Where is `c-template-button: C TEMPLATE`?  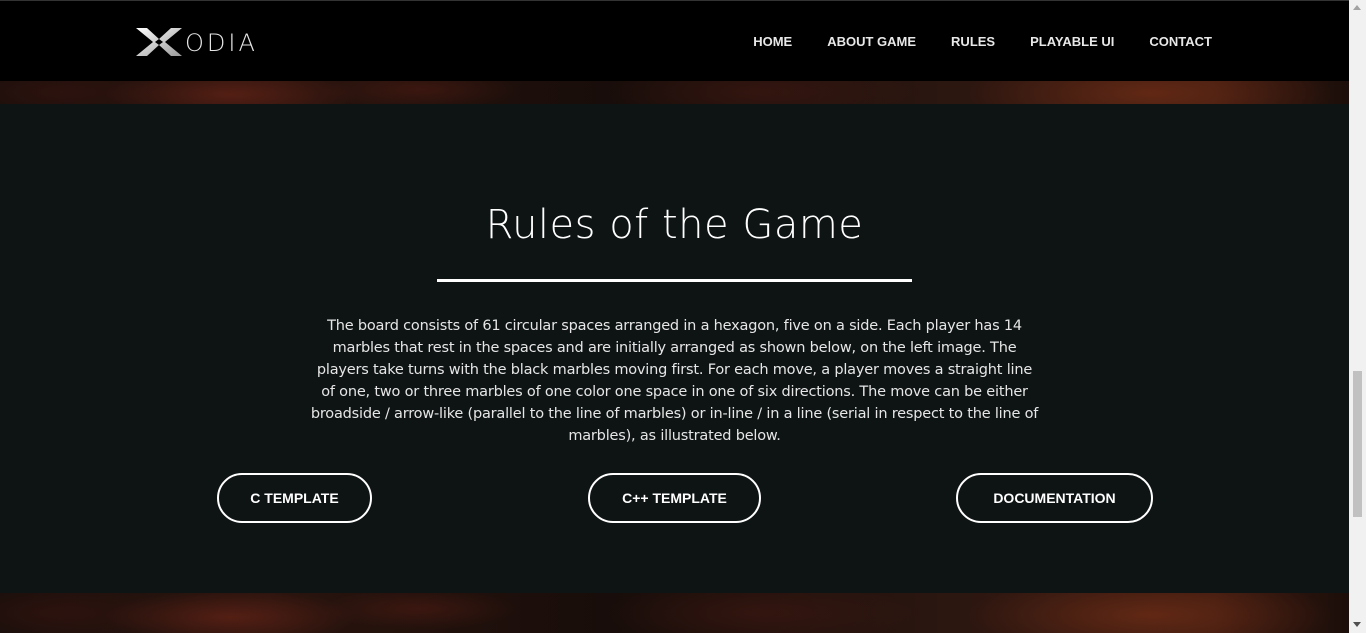
c-template-button: C TEMPLATE is located at coordinates (294, 498).